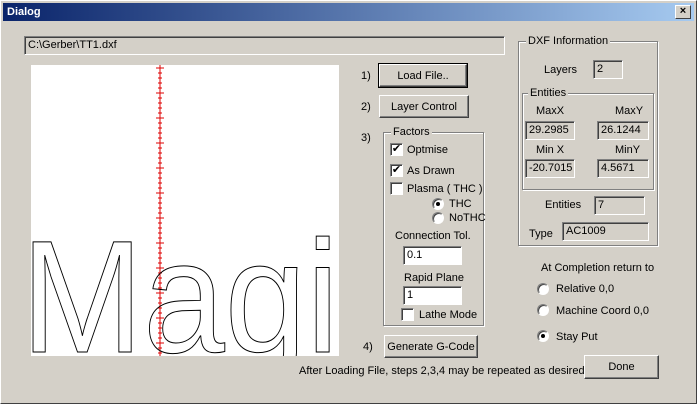 The height and width of the screenshot is (404, 697). Describe the element at coordinates (602, 311) in the screenshot. I see `machine-coord-label: Machine Coord 0,0` at that location.